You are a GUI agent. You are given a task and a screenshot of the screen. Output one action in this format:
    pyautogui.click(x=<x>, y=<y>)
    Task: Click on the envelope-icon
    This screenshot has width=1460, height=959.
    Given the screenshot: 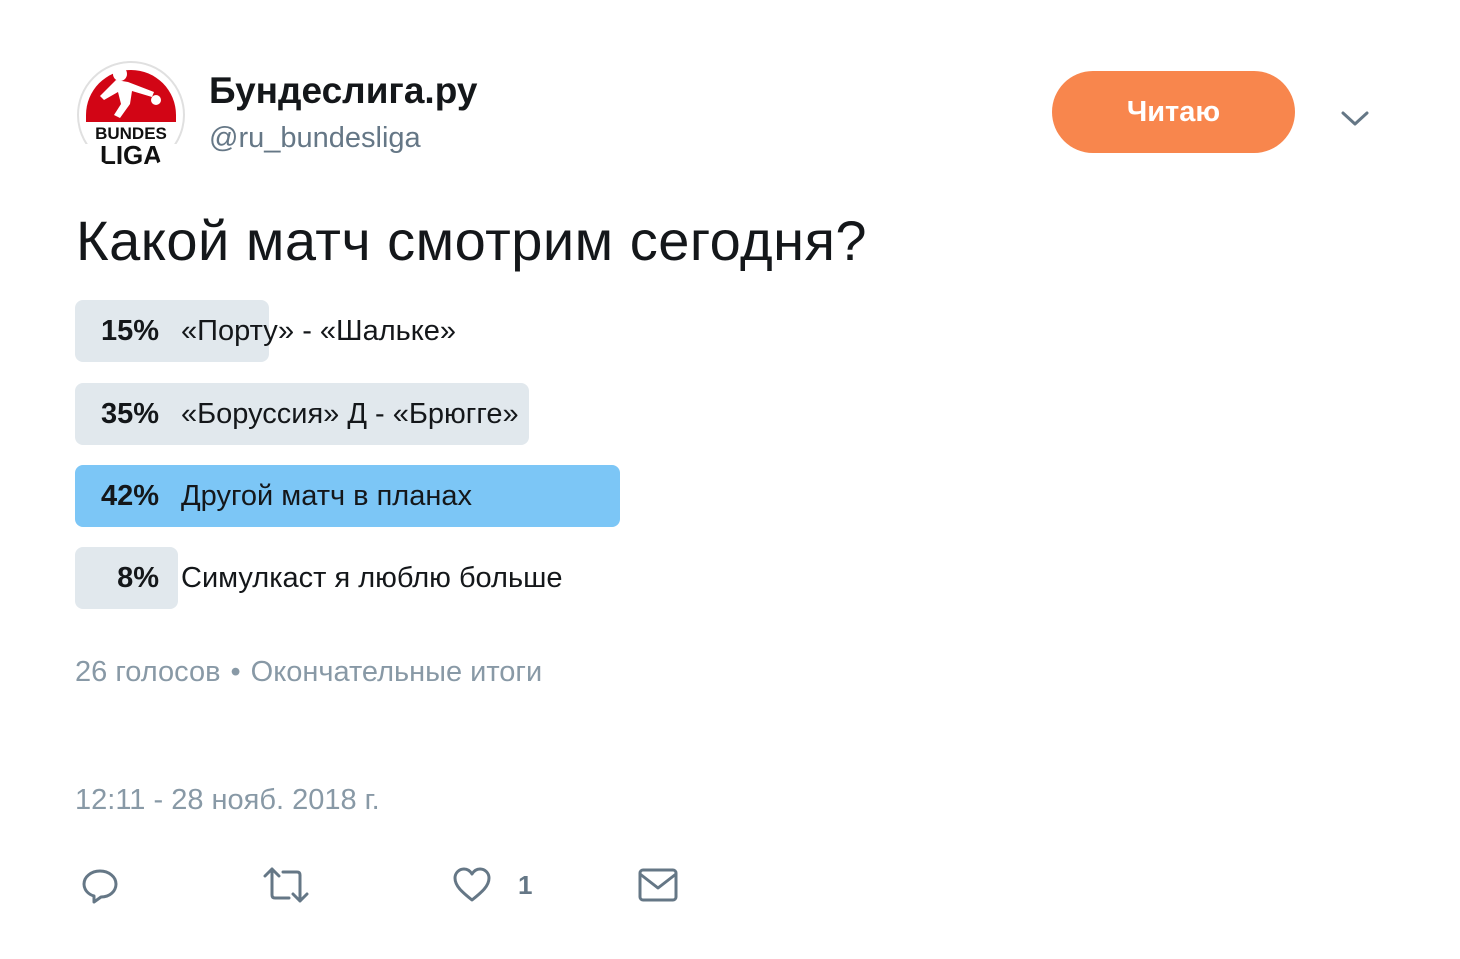 What is the action you would take?
    pyautogui.click(x=658, y=885)
    